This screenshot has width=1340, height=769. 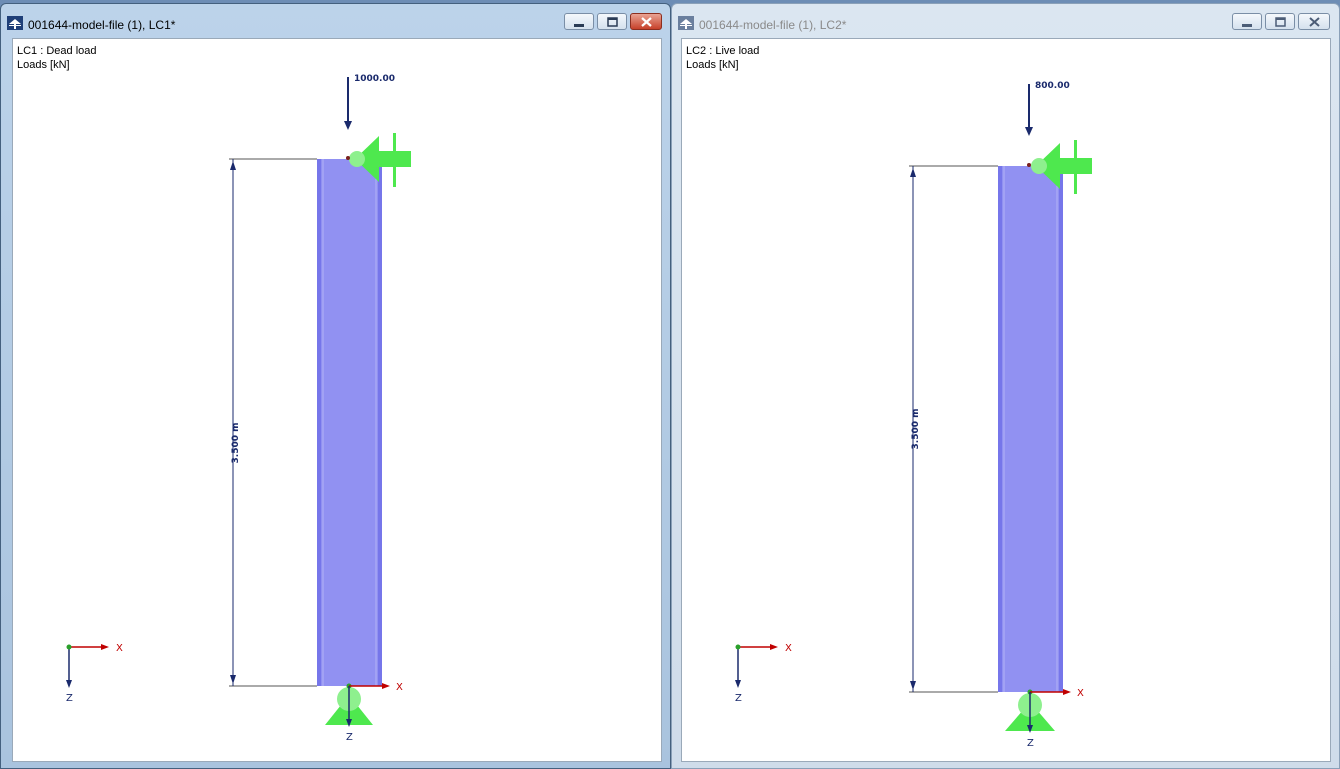 I want to click on title-bar: 001644-model-file (1), LC1*, so click(x=335, y=21).